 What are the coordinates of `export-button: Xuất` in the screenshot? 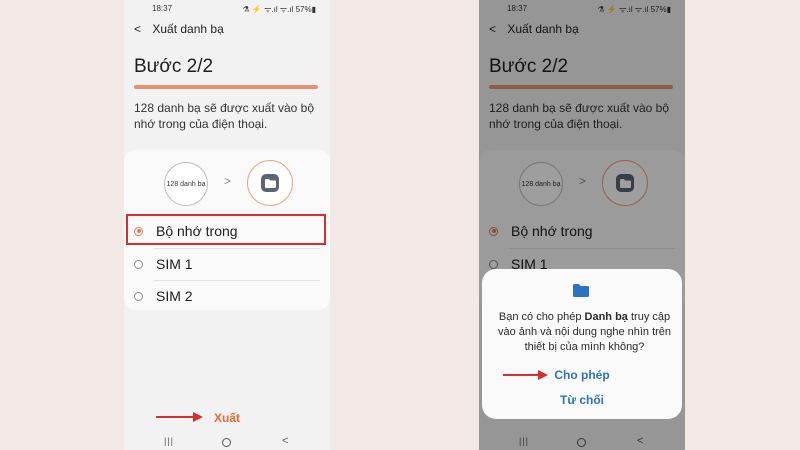 It's located at (227, 418).